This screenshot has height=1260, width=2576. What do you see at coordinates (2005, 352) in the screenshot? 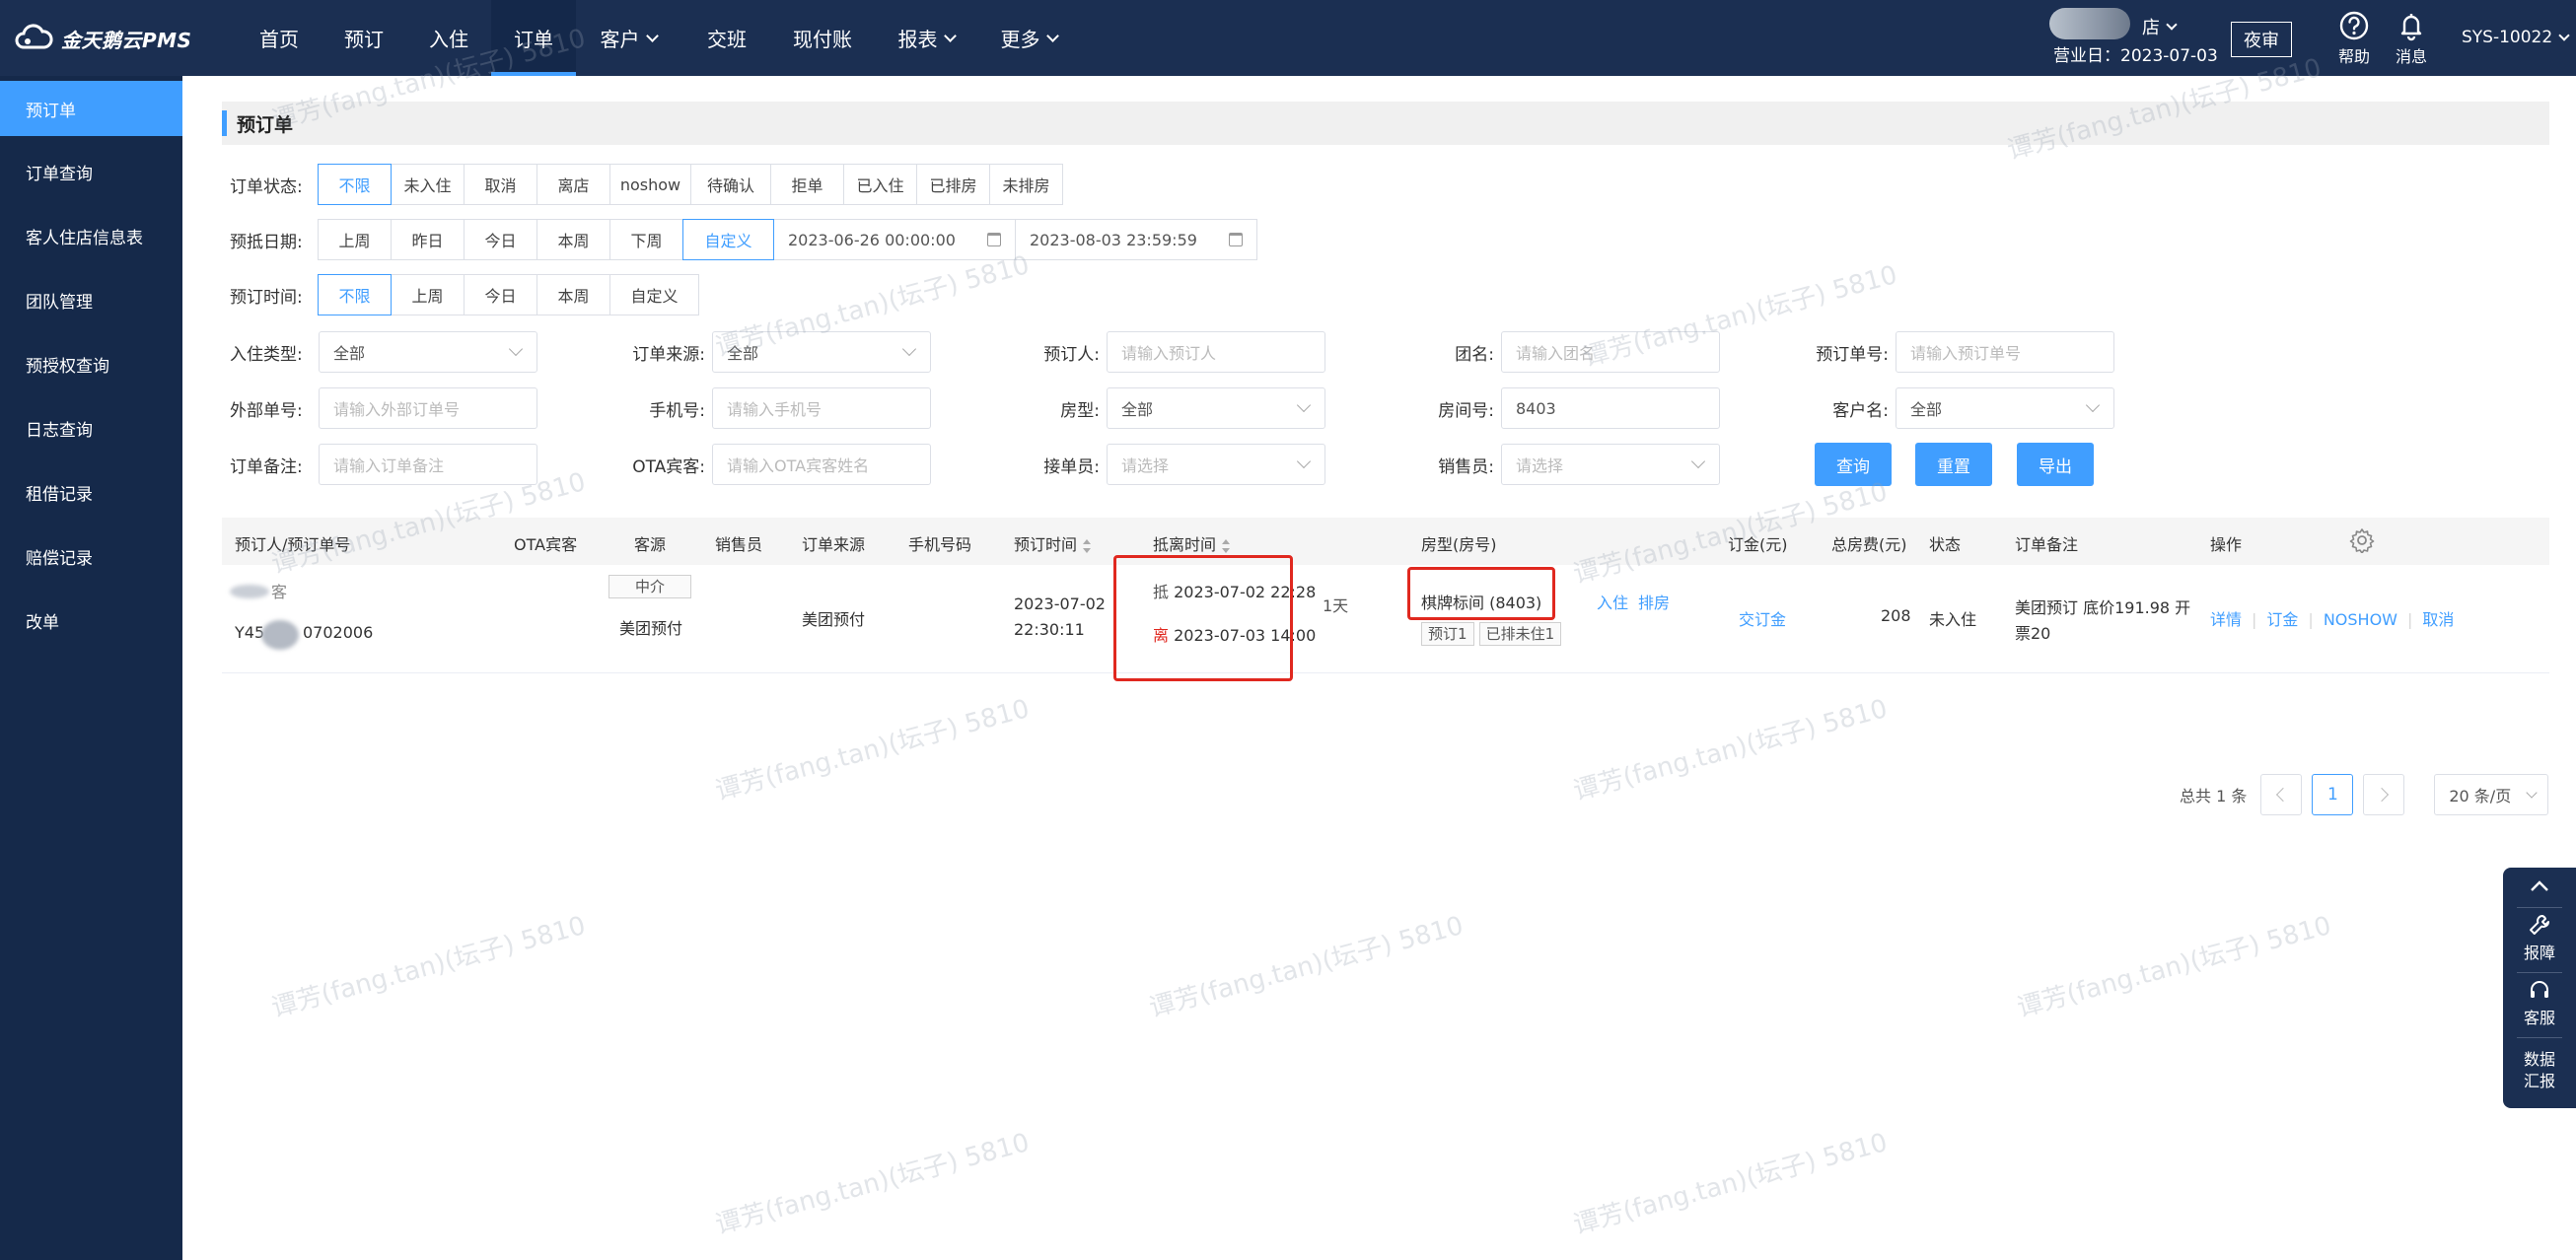
I see `booking-no-input: 请输入预订单号` at bounding box center [2005, 352].